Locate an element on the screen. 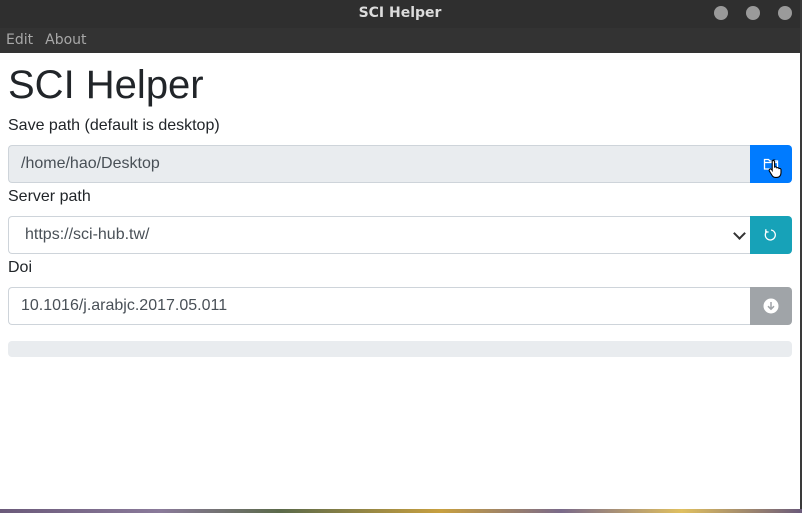 The height and width of the screenshot is (513, 802). download-button is located at coordinates (771, 306).